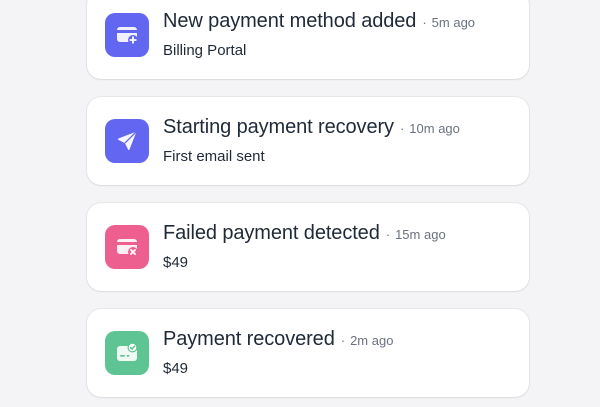 The height and width of the screenshot is (407, 600). Describe the element at coordinates (271, 233) in the screenshot. I see `event-title: Failed payment detected` at that location.